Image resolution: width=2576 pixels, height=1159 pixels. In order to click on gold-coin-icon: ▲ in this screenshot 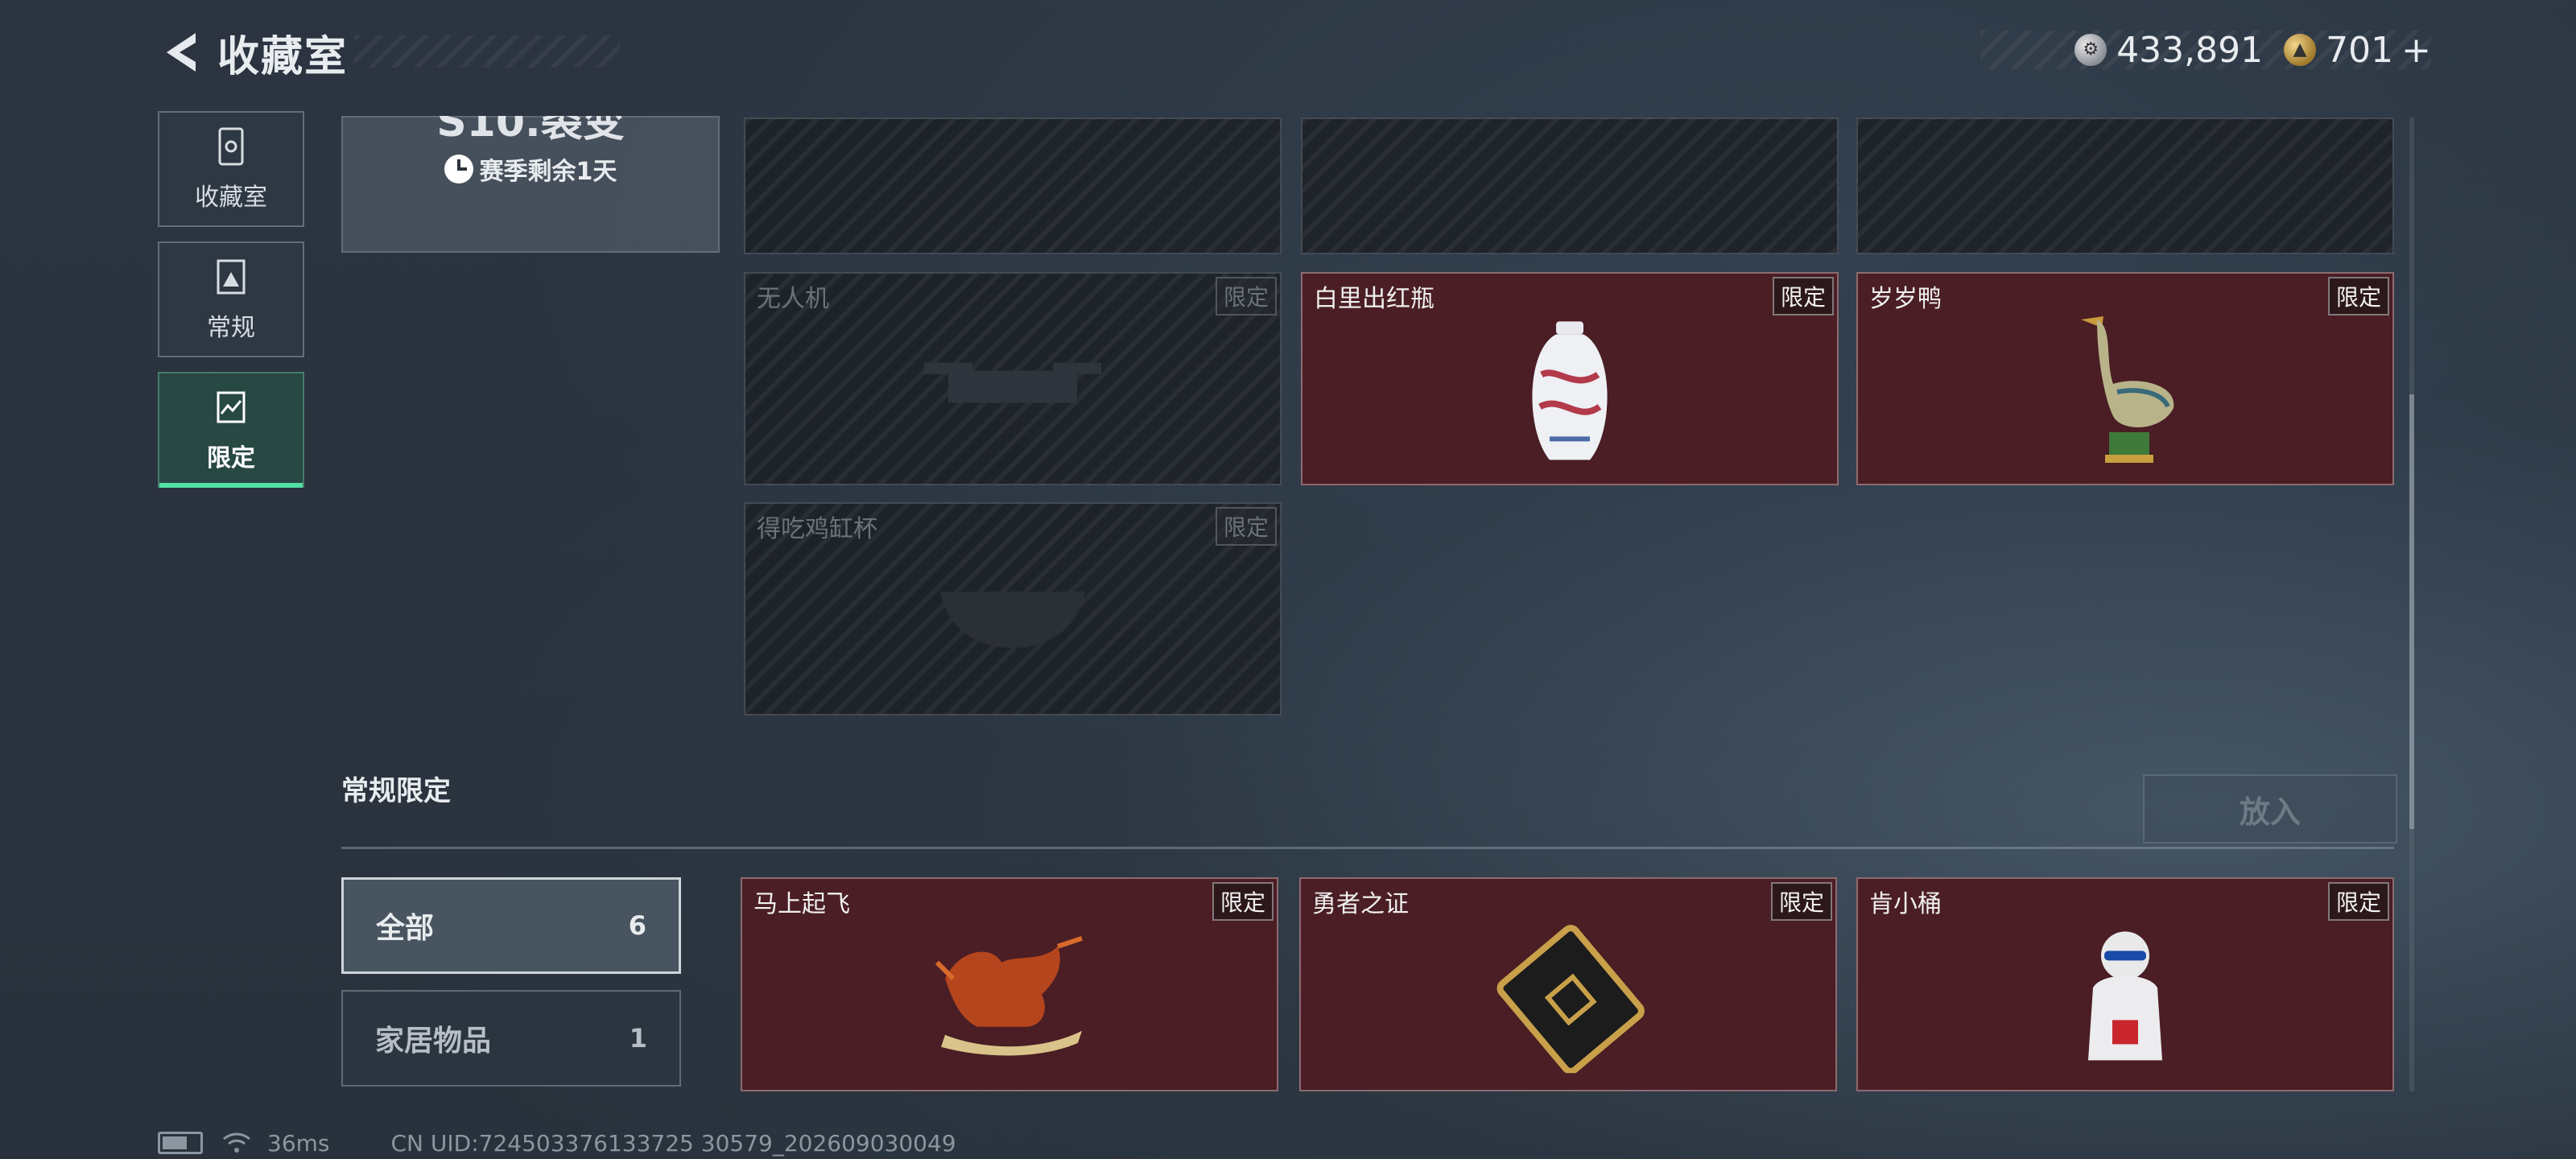, I will do `click(2300, 50)`.